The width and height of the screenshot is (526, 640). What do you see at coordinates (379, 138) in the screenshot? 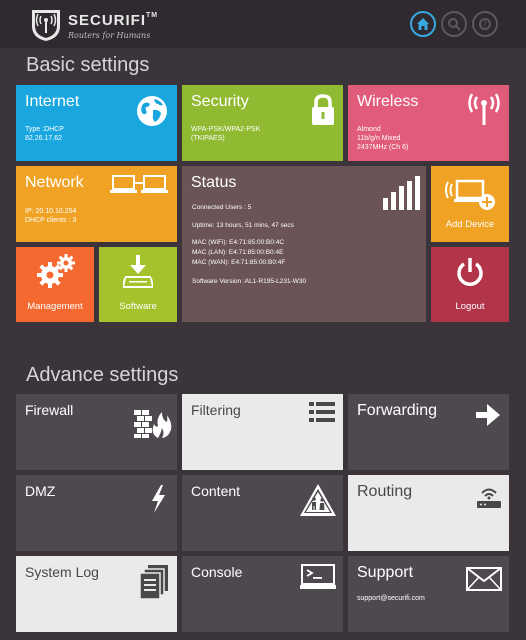
I see `wireless-mode: 11b/g/n Mixed` at bounding box center [379, 138].